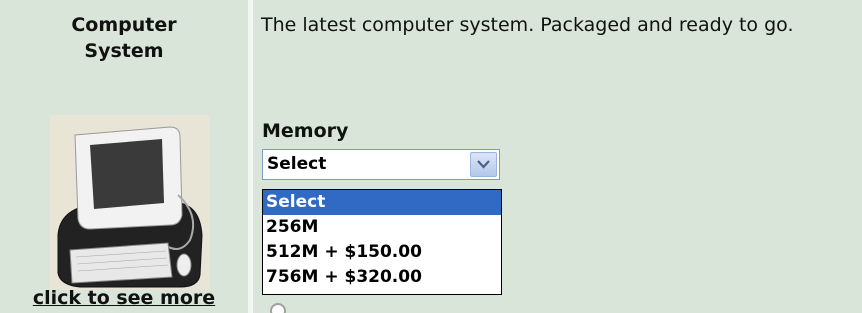 Image resolution: width=862 pixels, height=313 pixels. I want to click on memory-option: 256M, so click(382, 227).